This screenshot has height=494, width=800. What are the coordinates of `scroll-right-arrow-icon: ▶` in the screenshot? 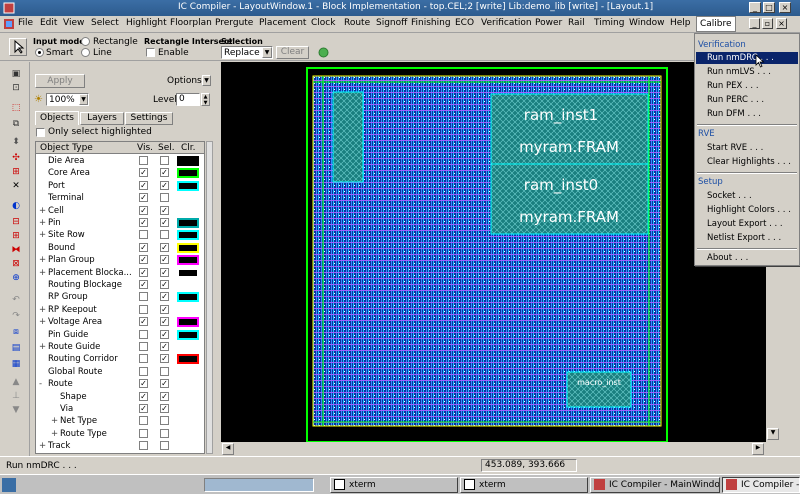 It's located at (758, 449).